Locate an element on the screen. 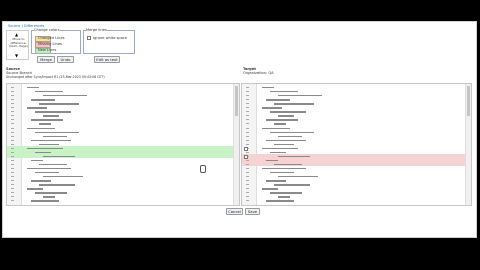 Image resolution: width=480 pixels, height=270 pixels. target-gutter is located at coordinates (249, 144).